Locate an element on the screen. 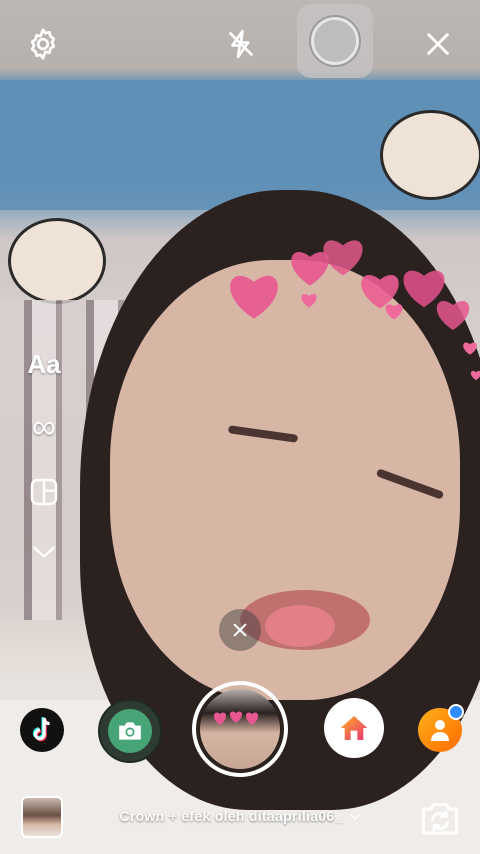 The image size is (480, 854). switch-camera-button is located at coordinates (440, 818).